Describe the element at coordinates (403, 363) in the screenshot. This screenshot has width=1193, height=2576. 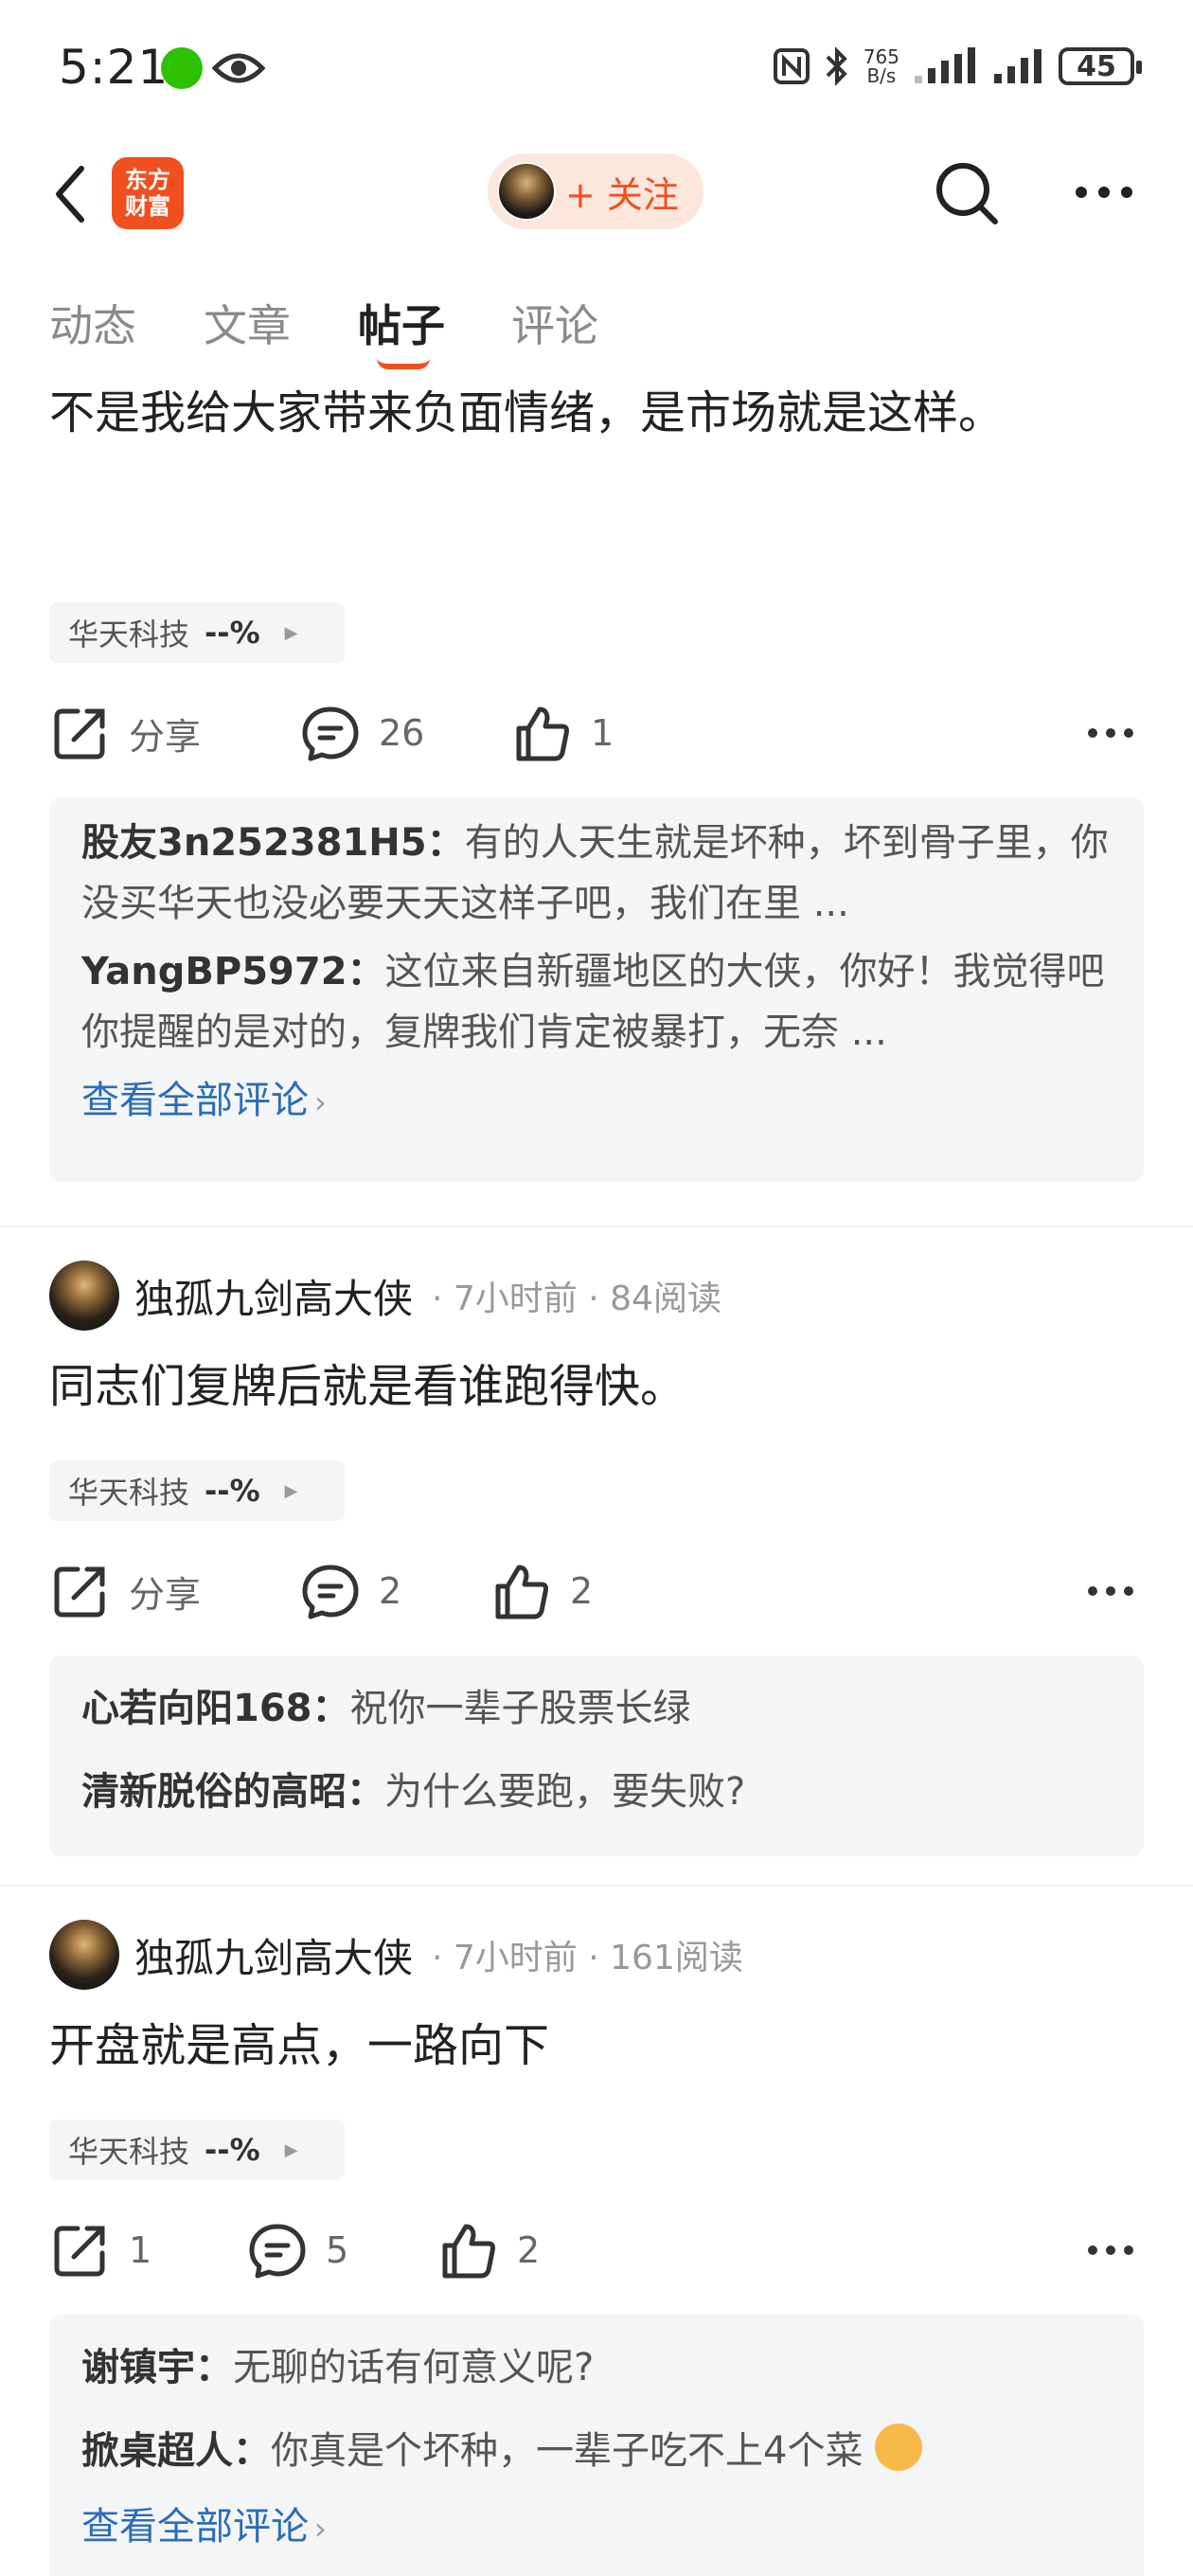
I see `tab-active-indicator` at that location.